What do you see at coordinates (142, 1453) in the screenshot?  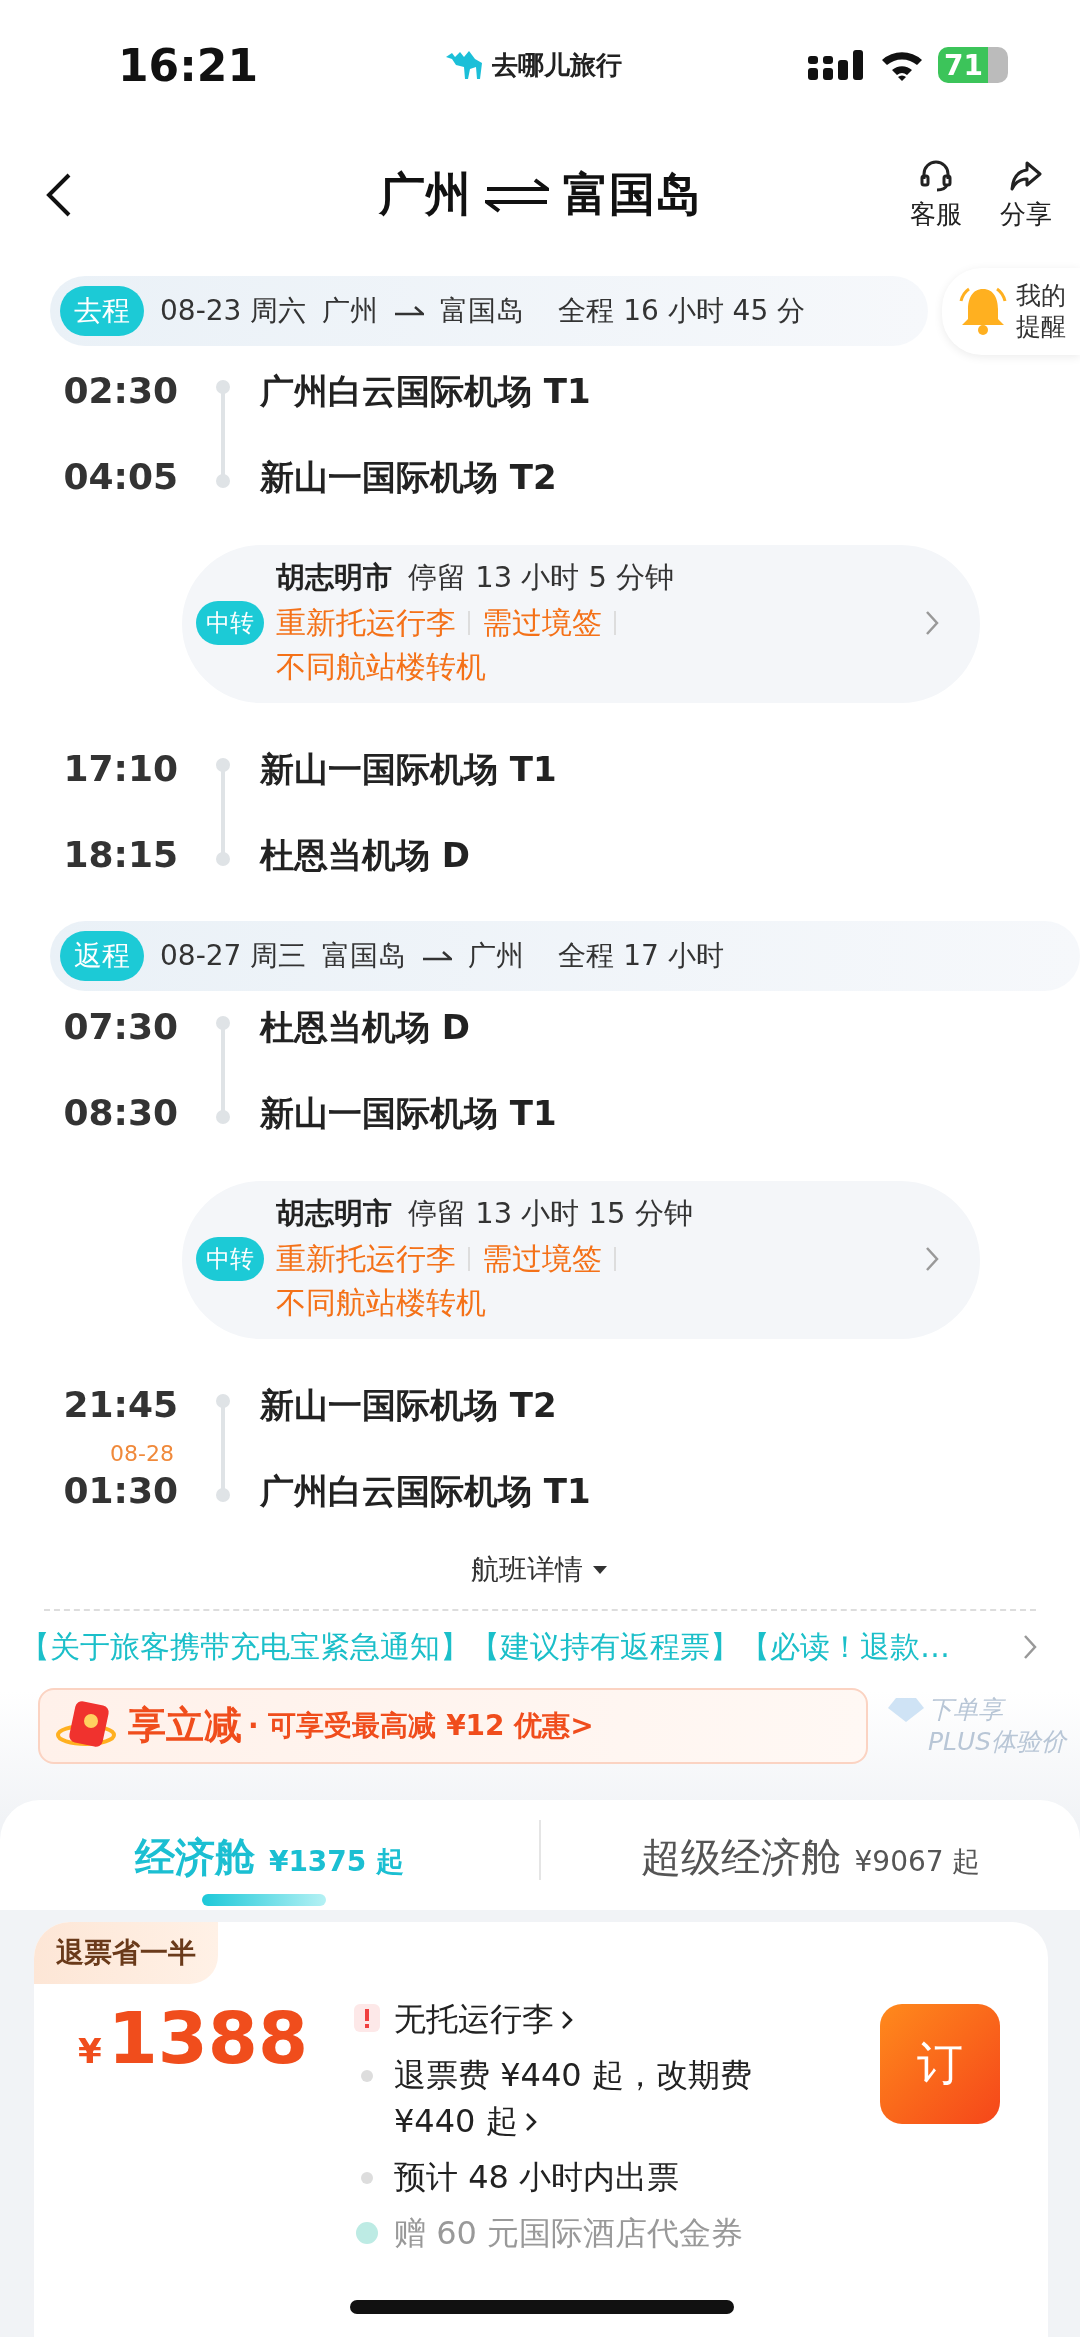 I see `arrival-date: 08-28` at bounding box center [142, 1453].